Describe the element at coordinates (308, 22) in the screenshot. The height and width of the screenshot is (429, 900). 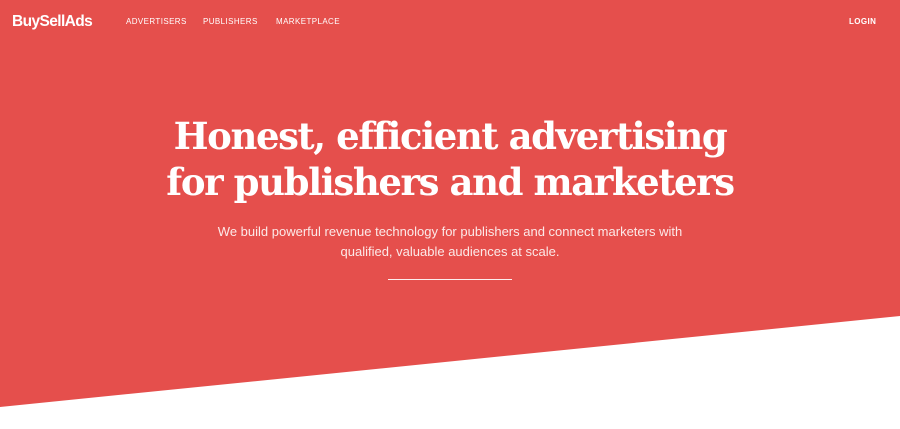
I see `nav-marketplace-link: MARKETPLACE` at that location.